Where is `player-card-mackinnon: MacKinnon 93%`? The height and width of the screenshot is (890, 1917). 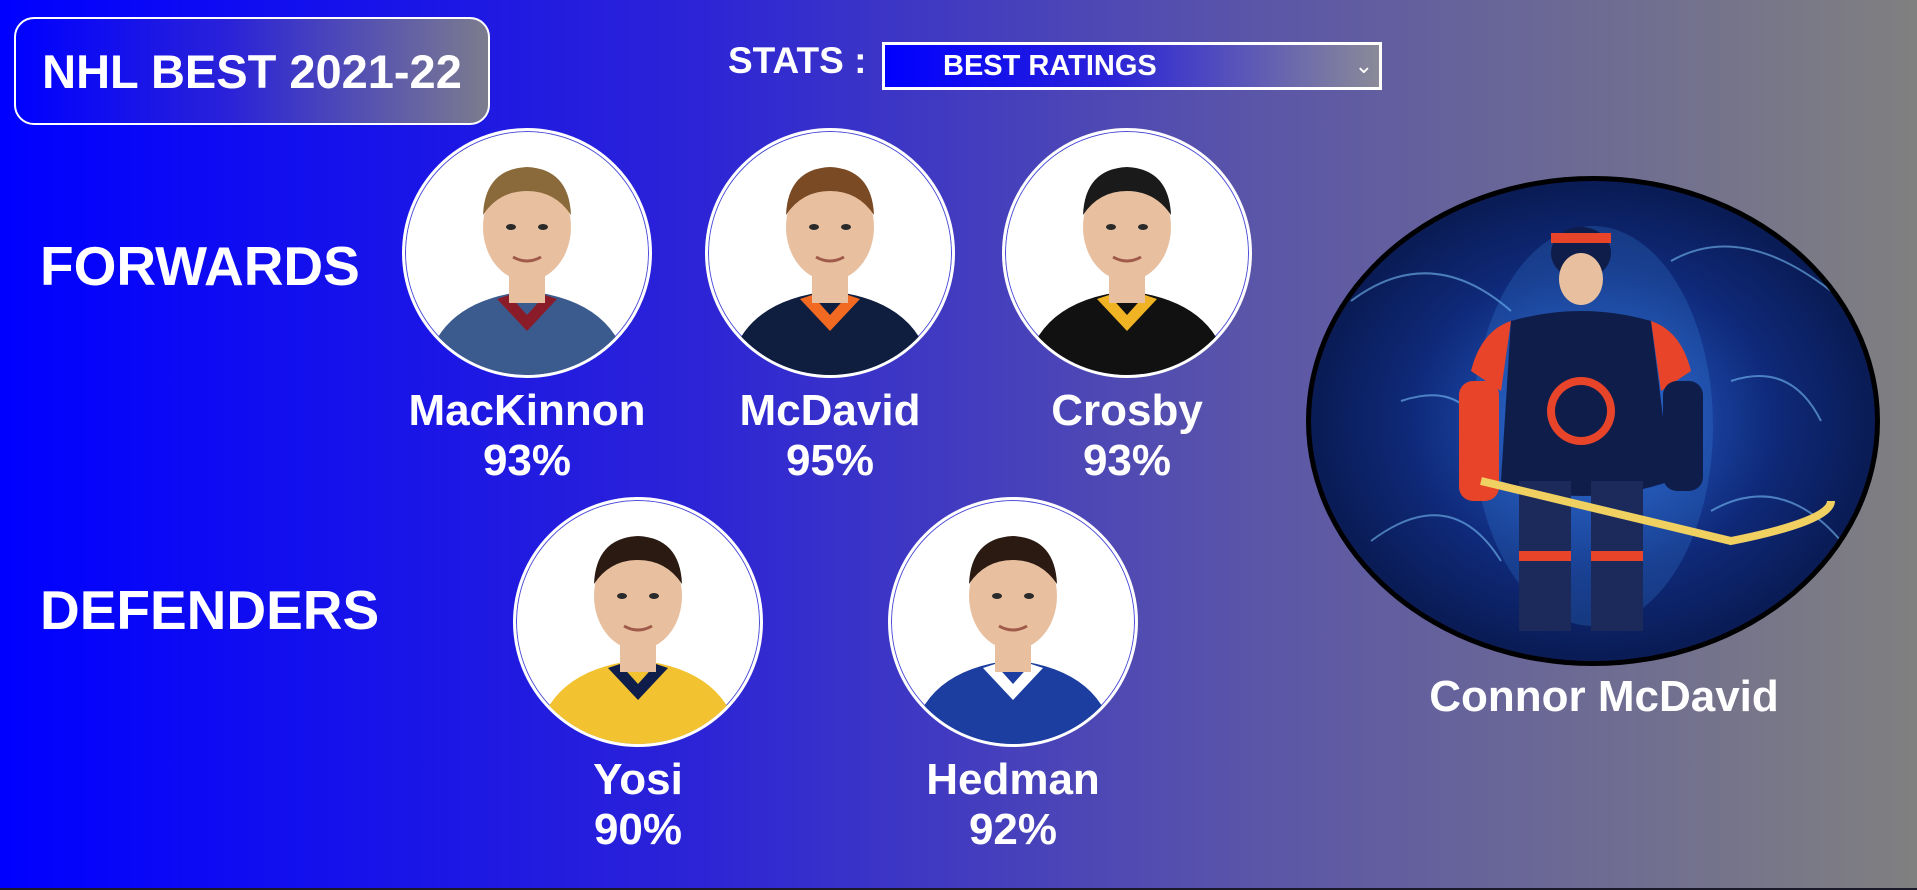 player-card-mackinnon: MacKinnon 93% is located at coordinates (527, 307).